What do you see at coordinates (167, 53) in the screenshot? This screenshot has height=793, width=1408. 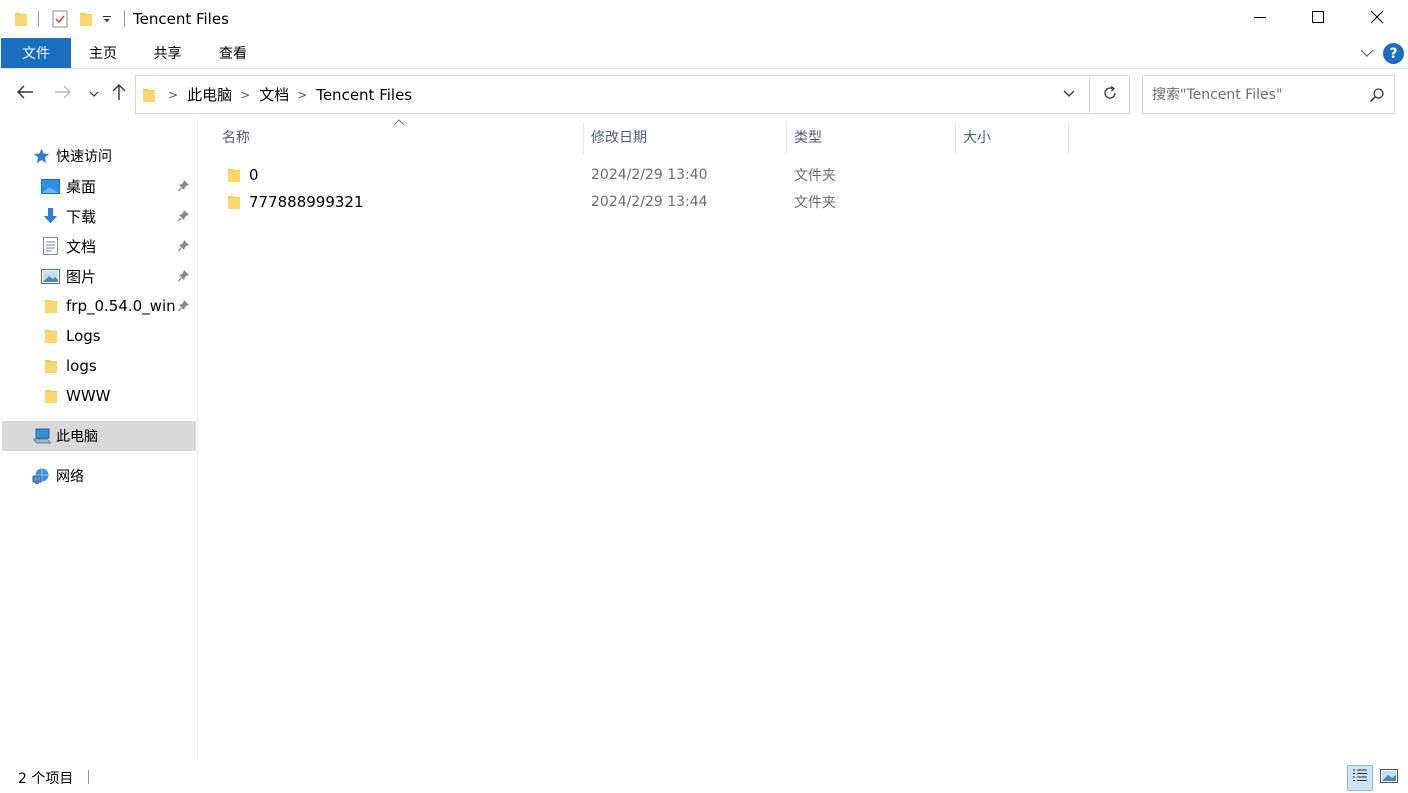 I see `tab-share: 共享` at bounding box center [167, 53].